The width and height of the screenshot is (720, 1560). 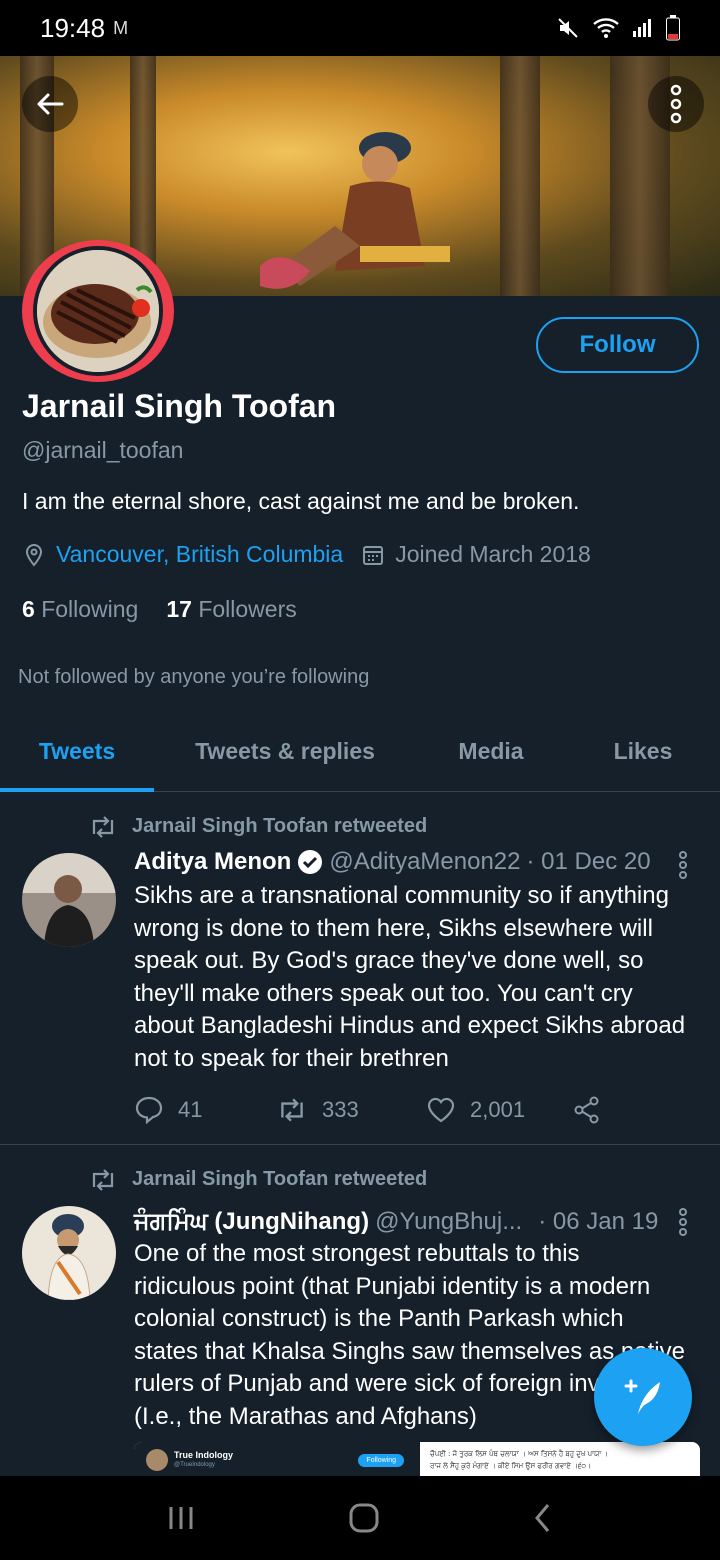 What do you see at coordinates (543, 1518) in the screenshot?
I see `nav-back-icon` at bounding box center [543, 1518].